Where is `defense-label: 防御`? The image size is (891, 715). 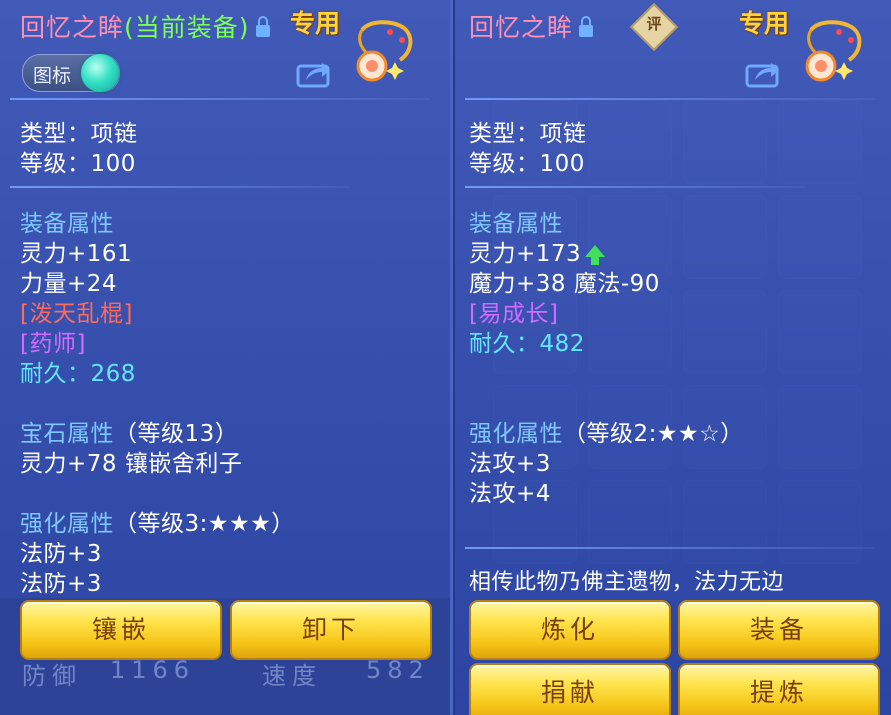 defense-label: 防御 is located at coordinates (52, 676).